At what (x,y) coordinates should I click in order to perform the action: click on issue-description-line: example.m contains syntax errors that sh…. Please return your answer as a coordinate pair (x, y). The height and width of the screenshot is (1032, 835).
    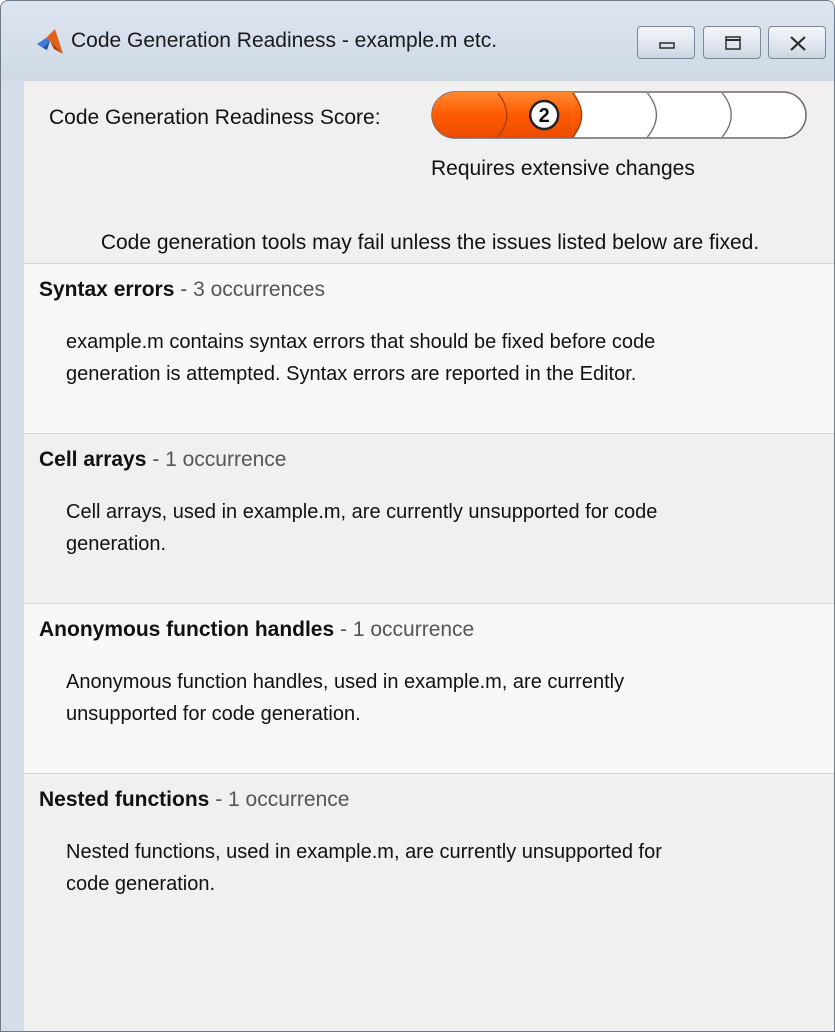
    Looking at the image, I should click on (361, 342).